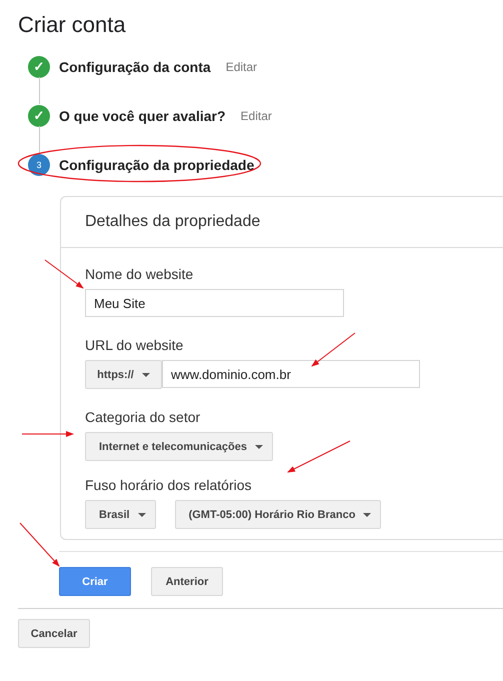  Describe the element at coordinates (120, 514) in the screenshot. I see `country-dropdown: Brasil` at that location.